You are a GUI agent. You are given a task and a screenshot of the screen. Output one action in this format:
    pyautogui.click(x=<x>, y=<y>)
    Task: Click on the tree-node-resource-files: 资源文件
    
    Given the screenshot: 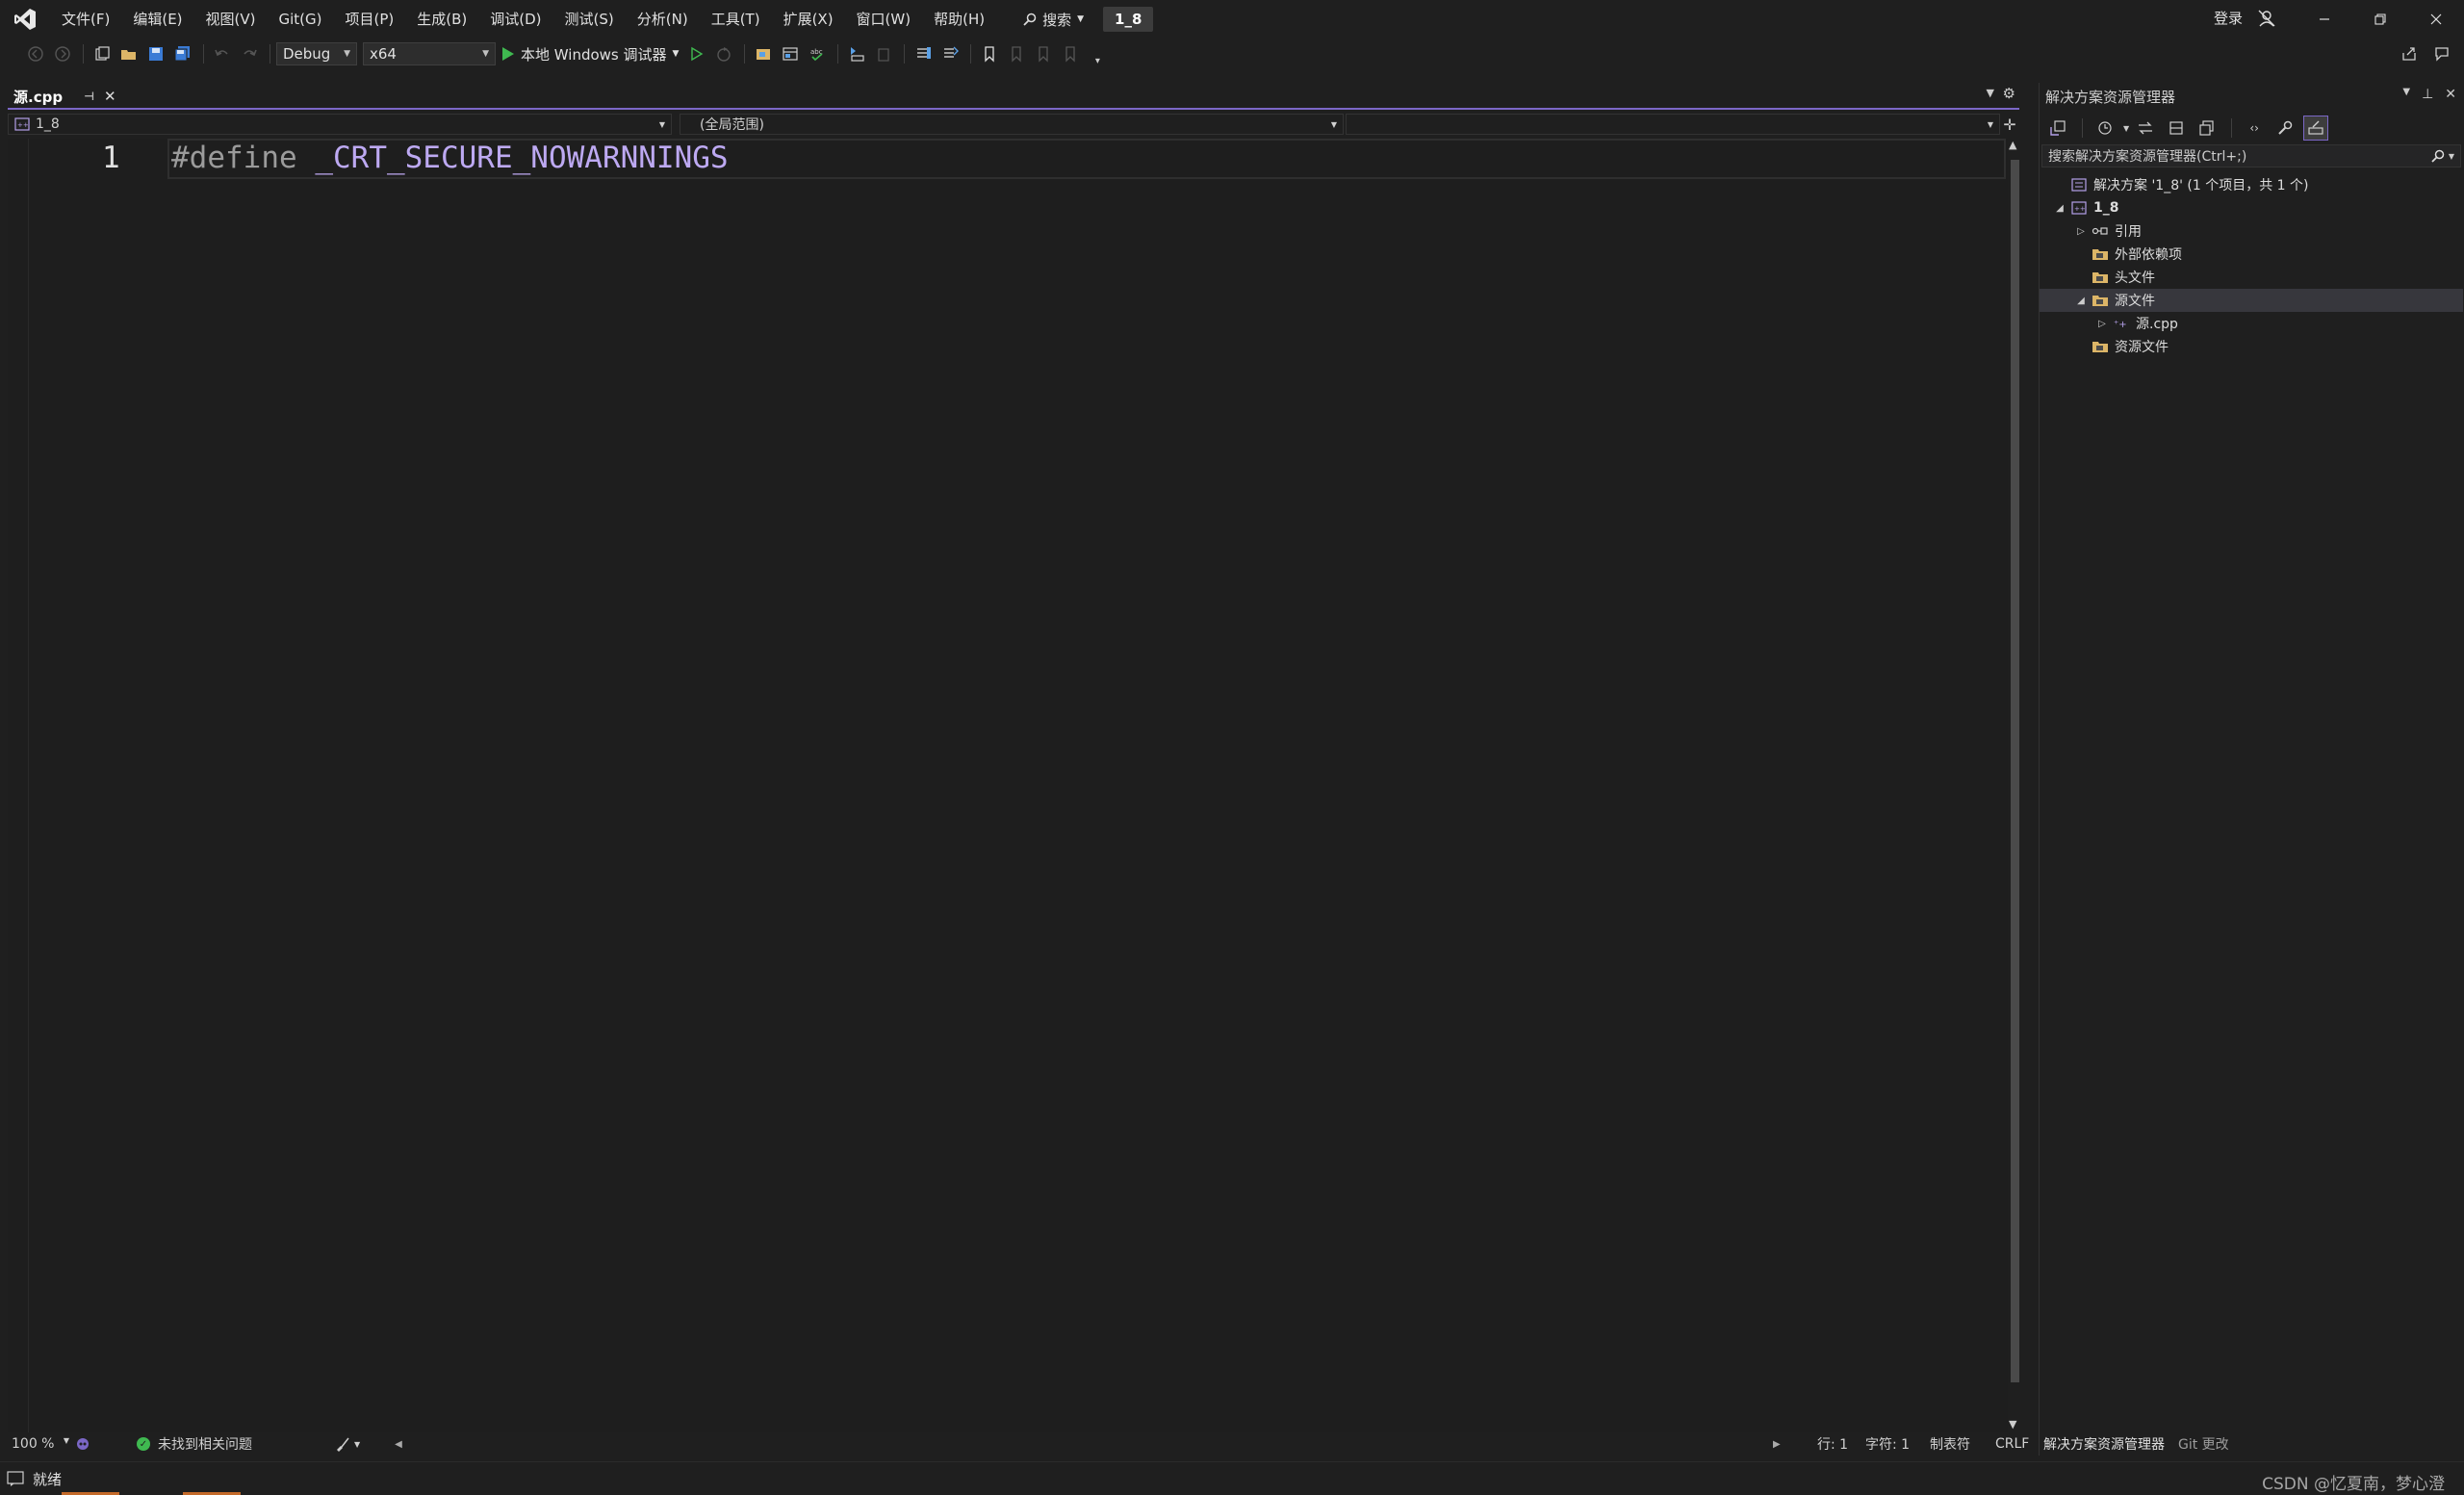 What is the action you would take?
    pyautogui.click(x=2251, y=346)
    